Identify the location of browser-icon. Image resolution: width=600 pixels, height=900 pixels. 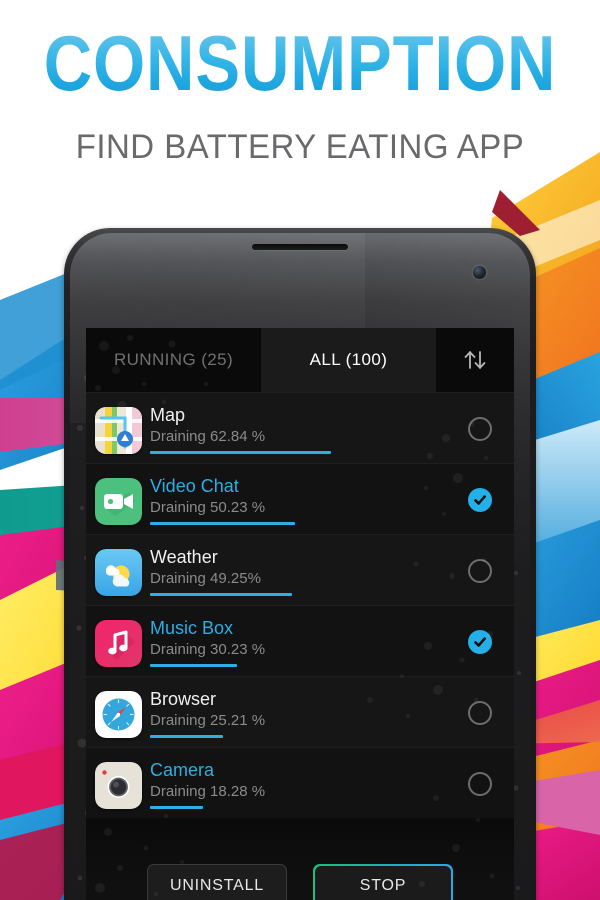
(118, 714).